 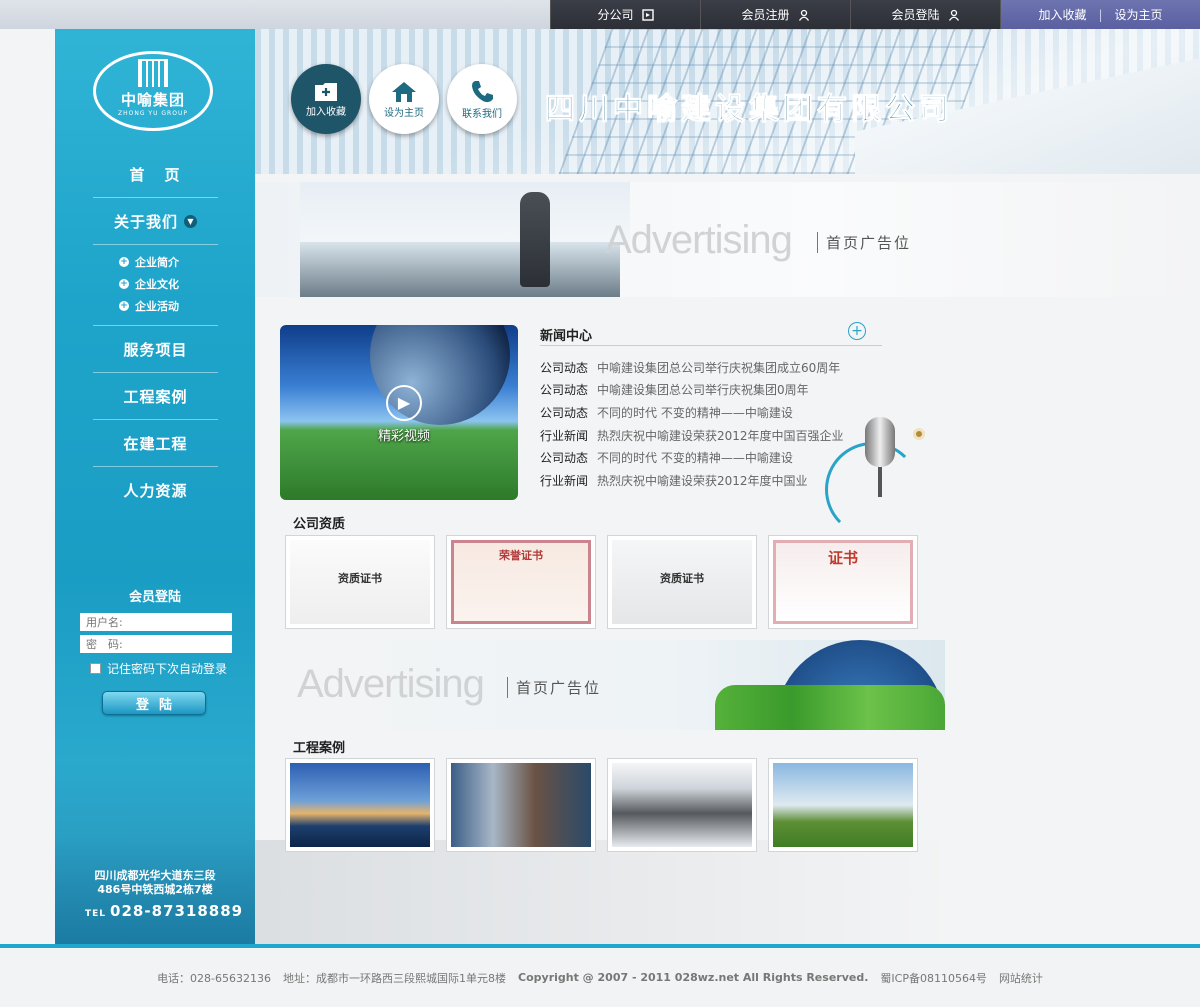 What do you see at coordinates (153, 73) in the screenshot?
I see `building-icon` at bounding box center [153, 73].